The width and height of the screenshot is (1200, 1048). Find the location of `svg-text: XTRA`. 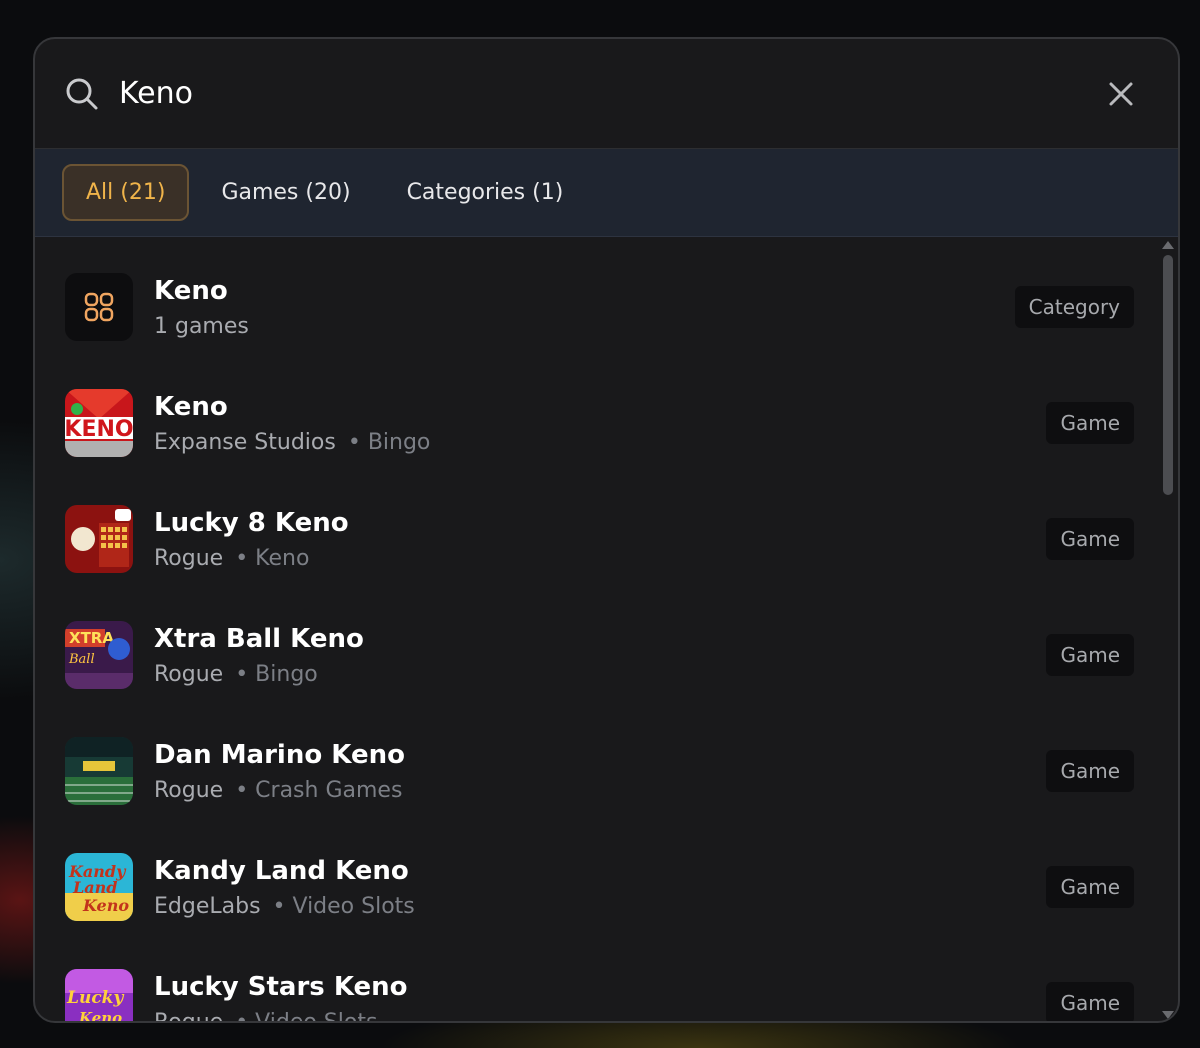

svg-text: XTRA is located at coordinates (91, 638).